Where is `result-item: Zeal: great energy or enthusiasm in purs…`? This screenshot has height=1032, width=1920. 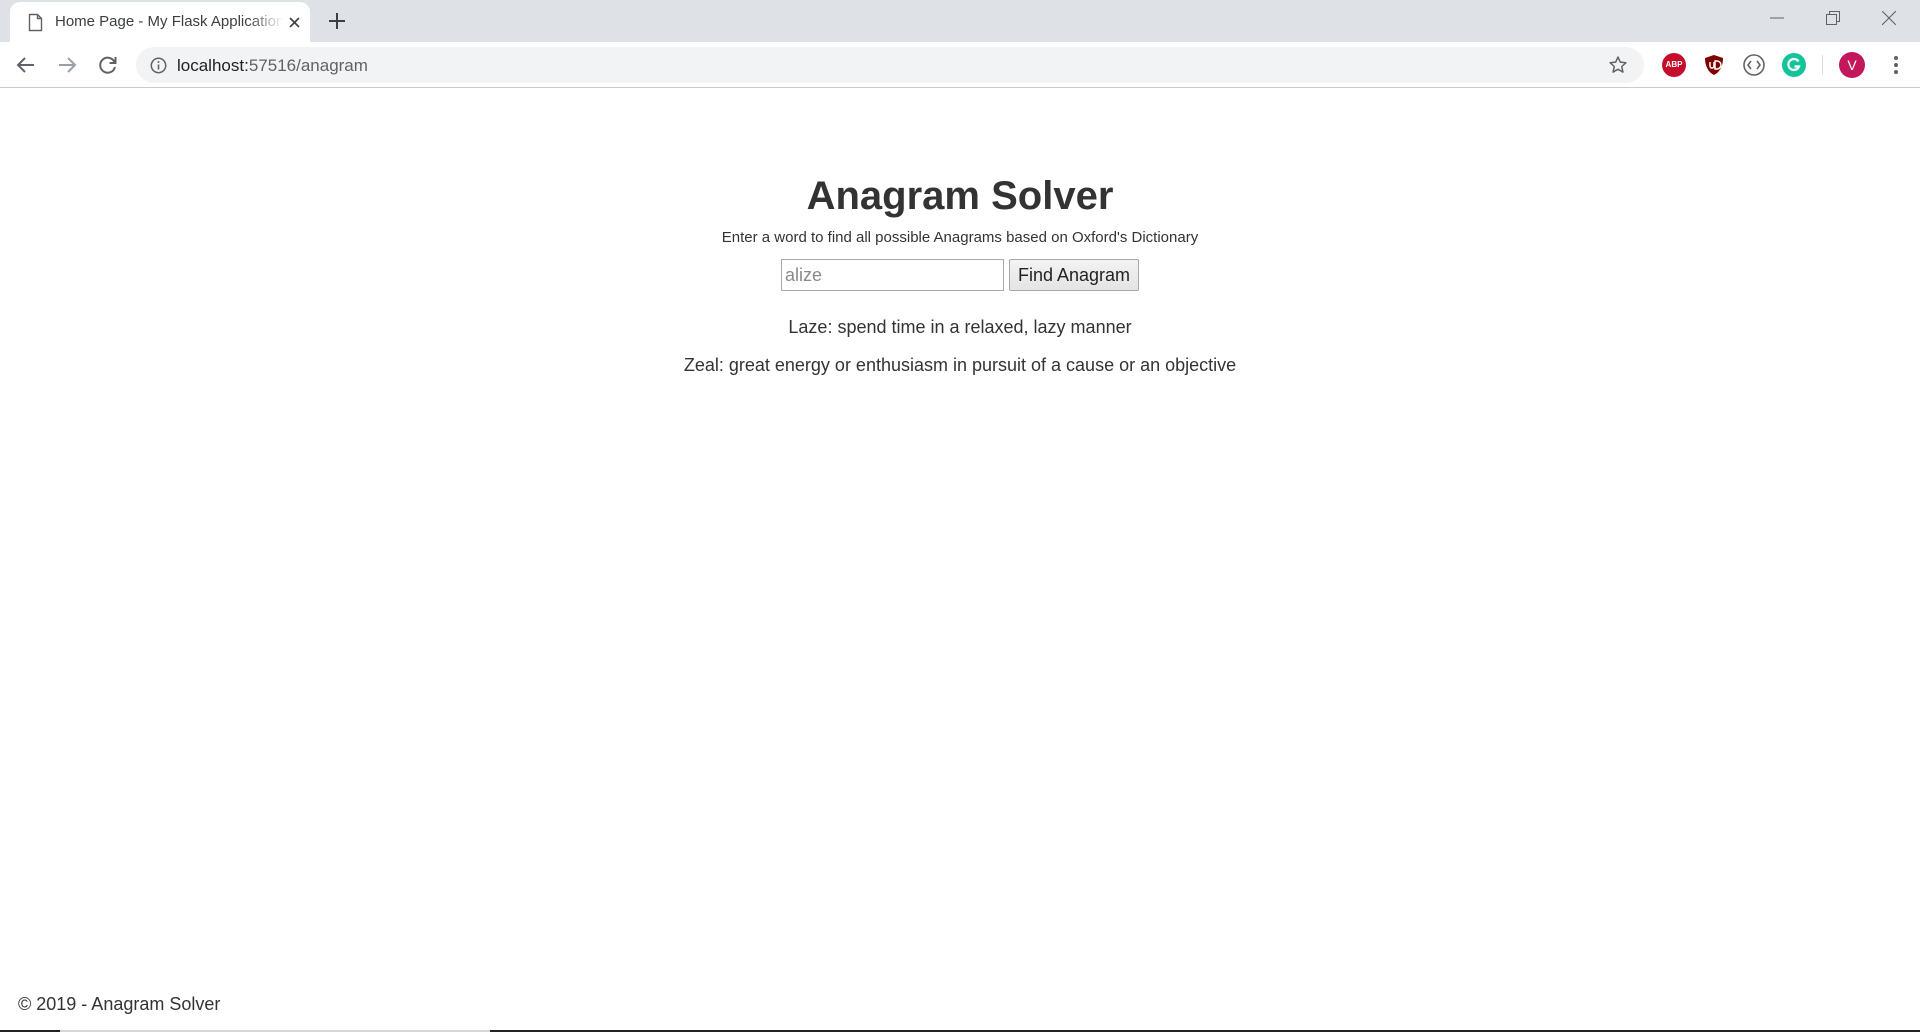 result-item: Zeal: great energy or enthusiasm in purs… is located at coordinates (960, 365).